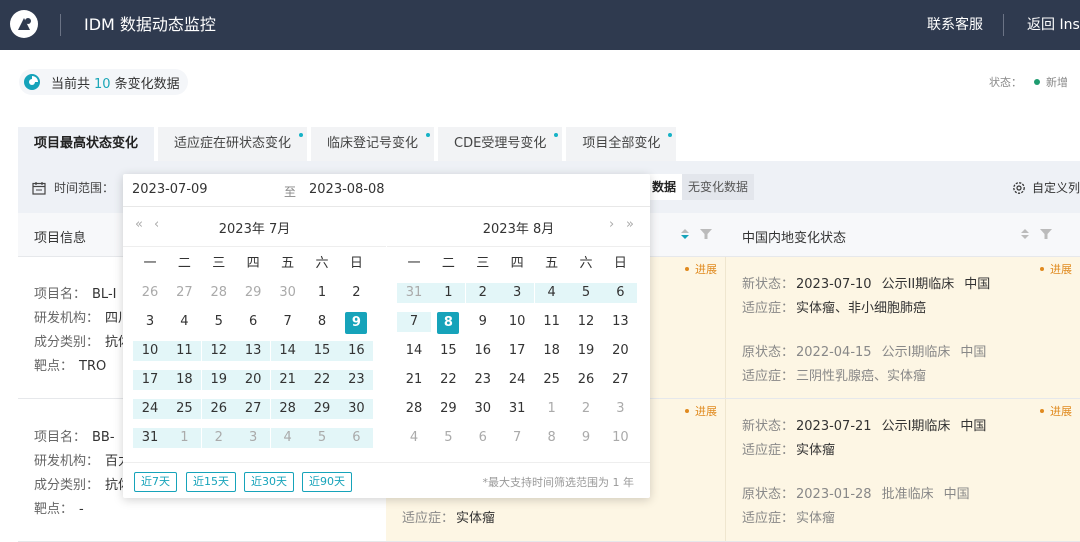  I want to click on next-year-icon: », so click(630, 224).